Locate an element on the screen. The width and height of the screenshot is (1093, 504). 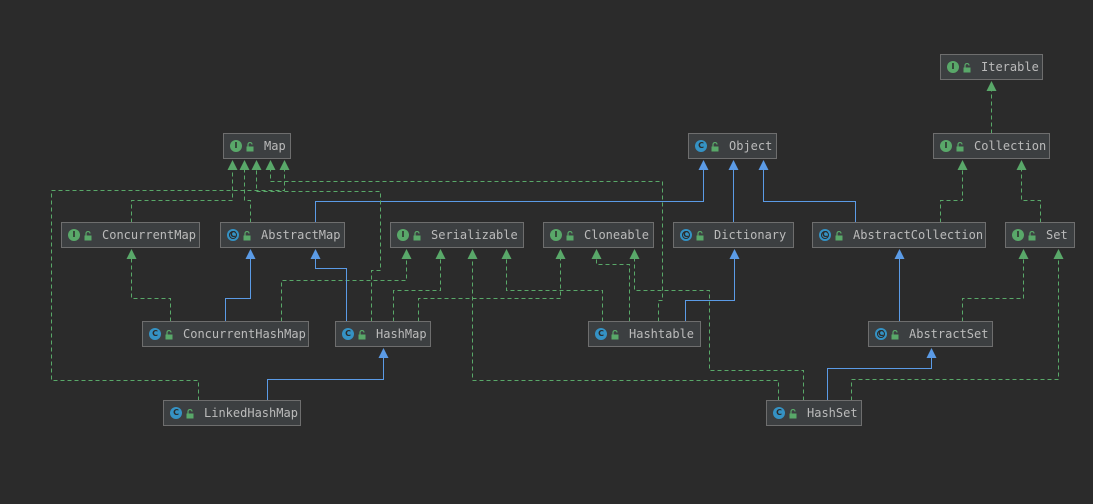
edge-abstract-map-to-object is located at coordinates (512, 191).